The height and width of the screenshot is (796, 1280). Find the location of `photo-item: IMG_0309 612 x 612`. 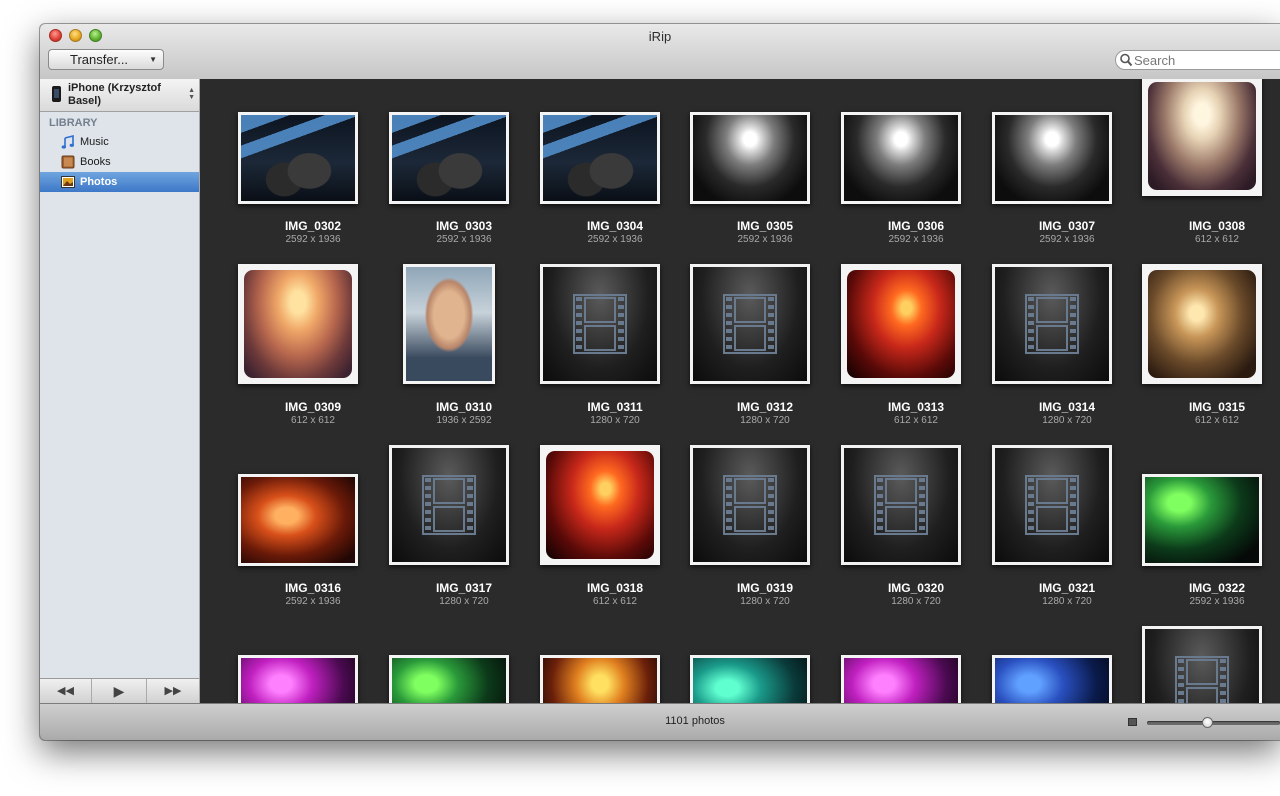

photo-item: IMG_0309 612 x 612 is located at coordinates (313, 354).